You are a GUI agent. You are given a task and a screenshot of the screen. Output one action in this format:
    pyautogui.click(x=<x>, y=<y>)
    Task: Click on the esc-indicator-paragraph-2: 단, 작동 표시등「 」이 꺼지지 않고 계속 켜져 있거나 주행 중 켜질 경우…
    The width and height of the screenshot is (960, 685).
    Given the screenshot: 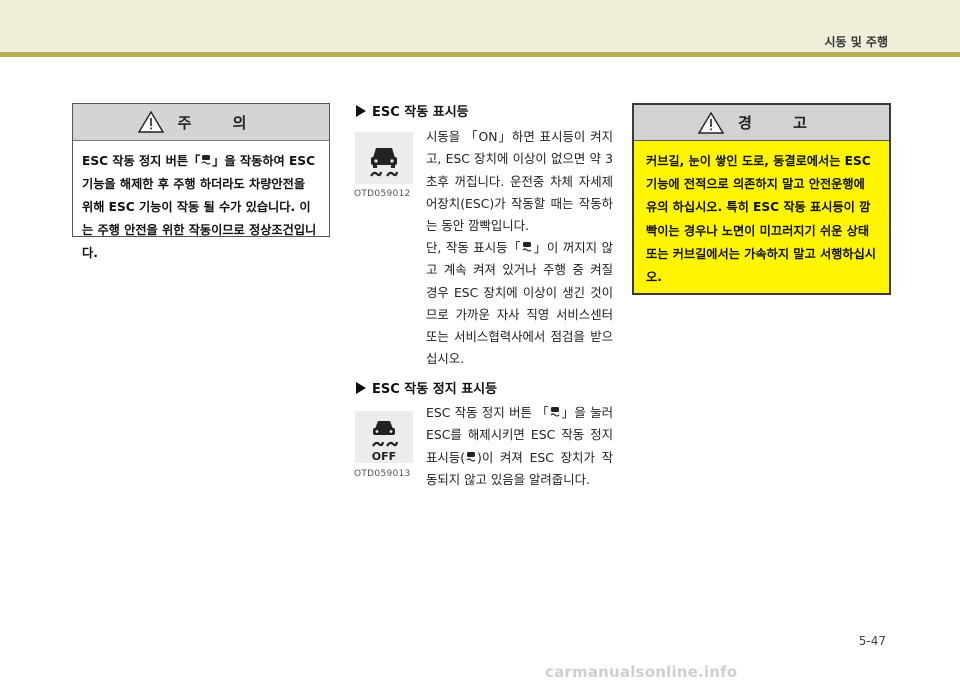 What is the action you would take?
    pyautogui.click(x=519, y=302)
    